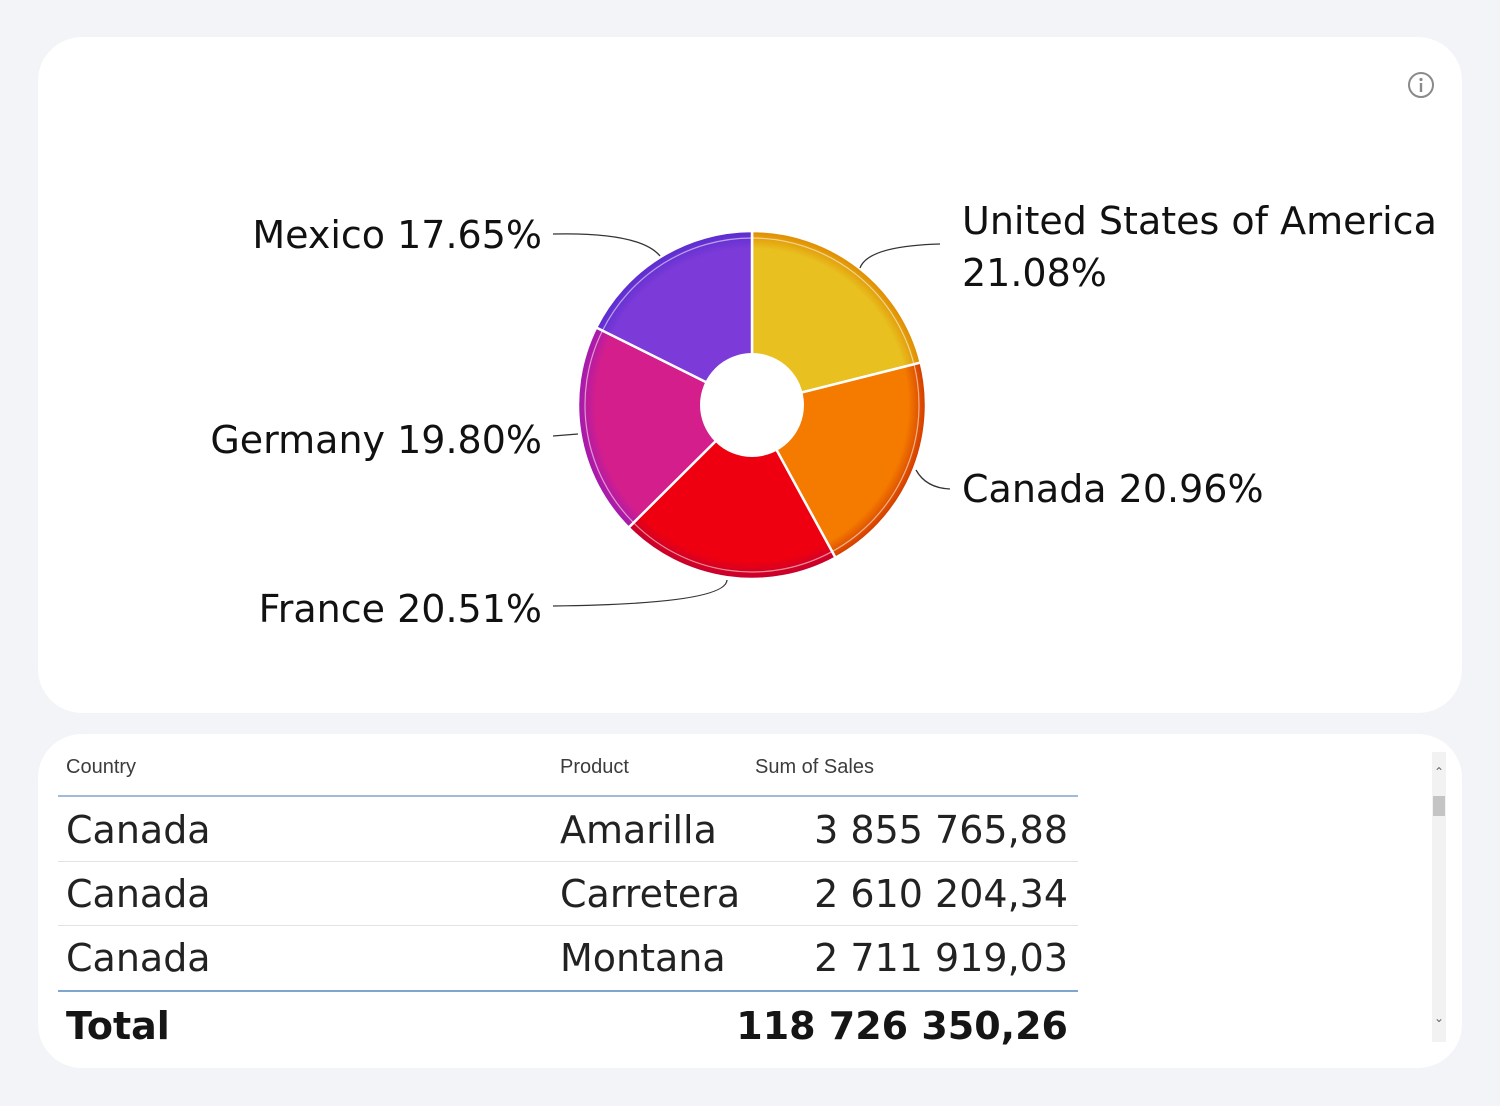  I want to click on scroll-up-arrow-icon: ⌃, so click(1439, 772).